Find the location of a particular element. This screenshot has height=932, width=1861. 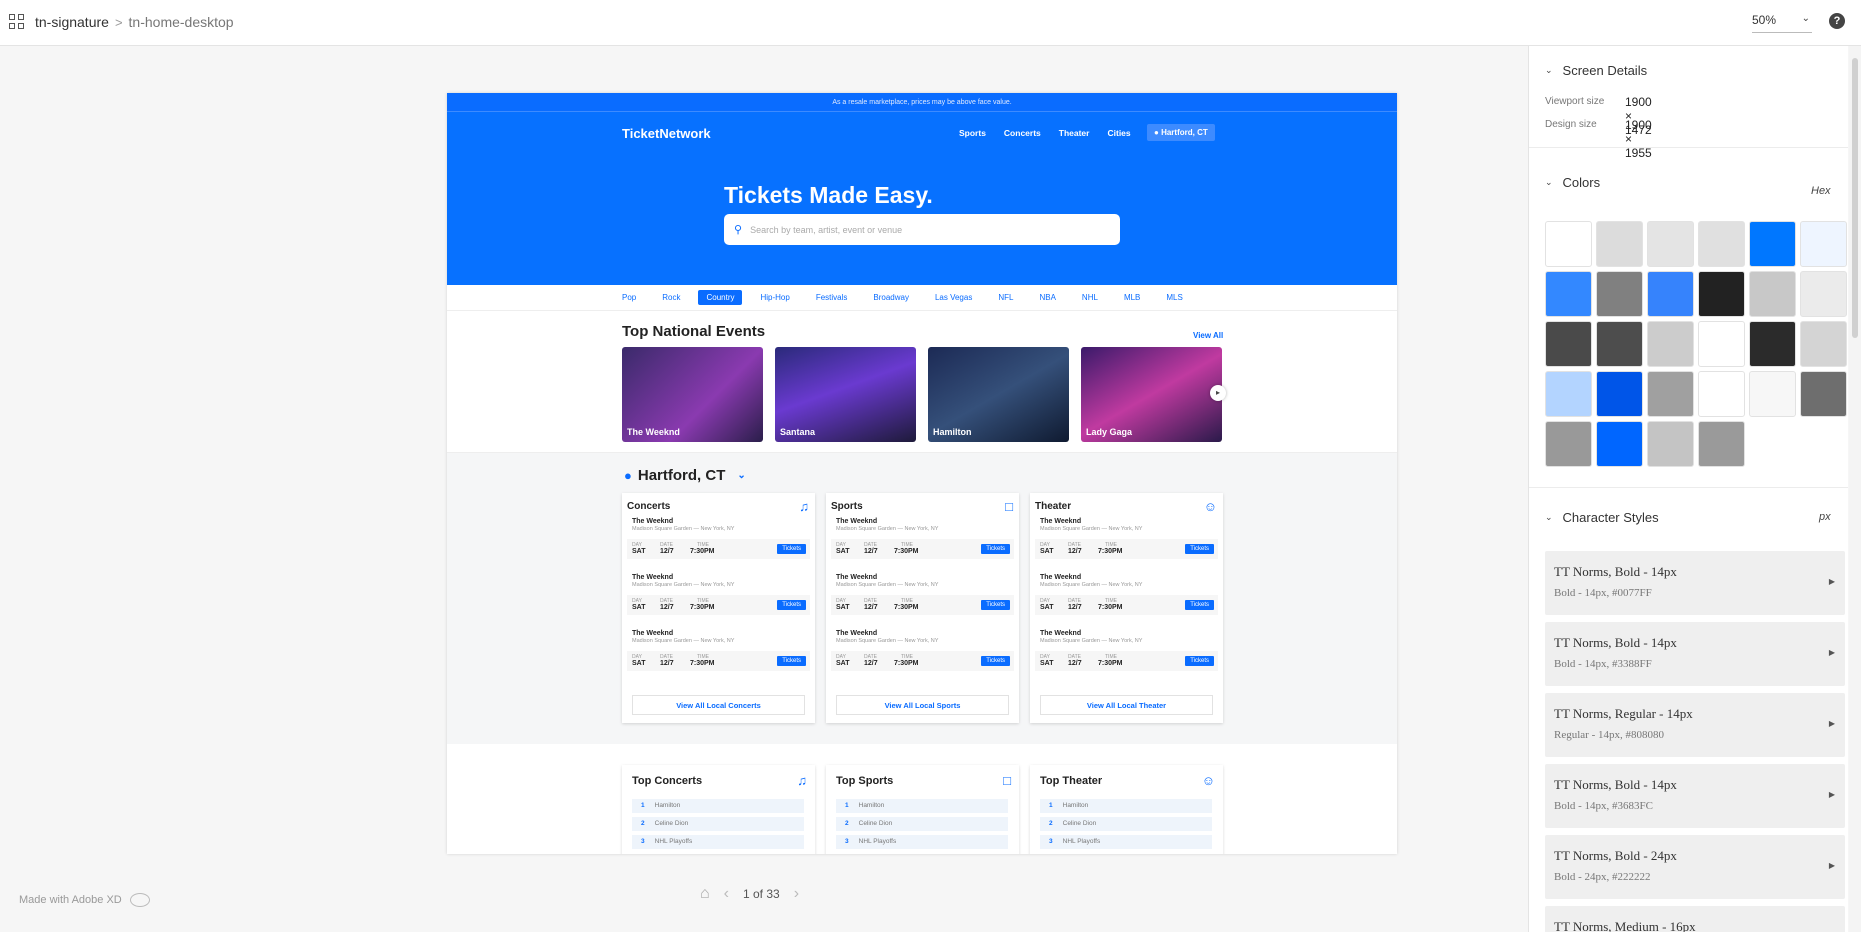

genre-mlb: MLB is located at coordinates (1132, 297).